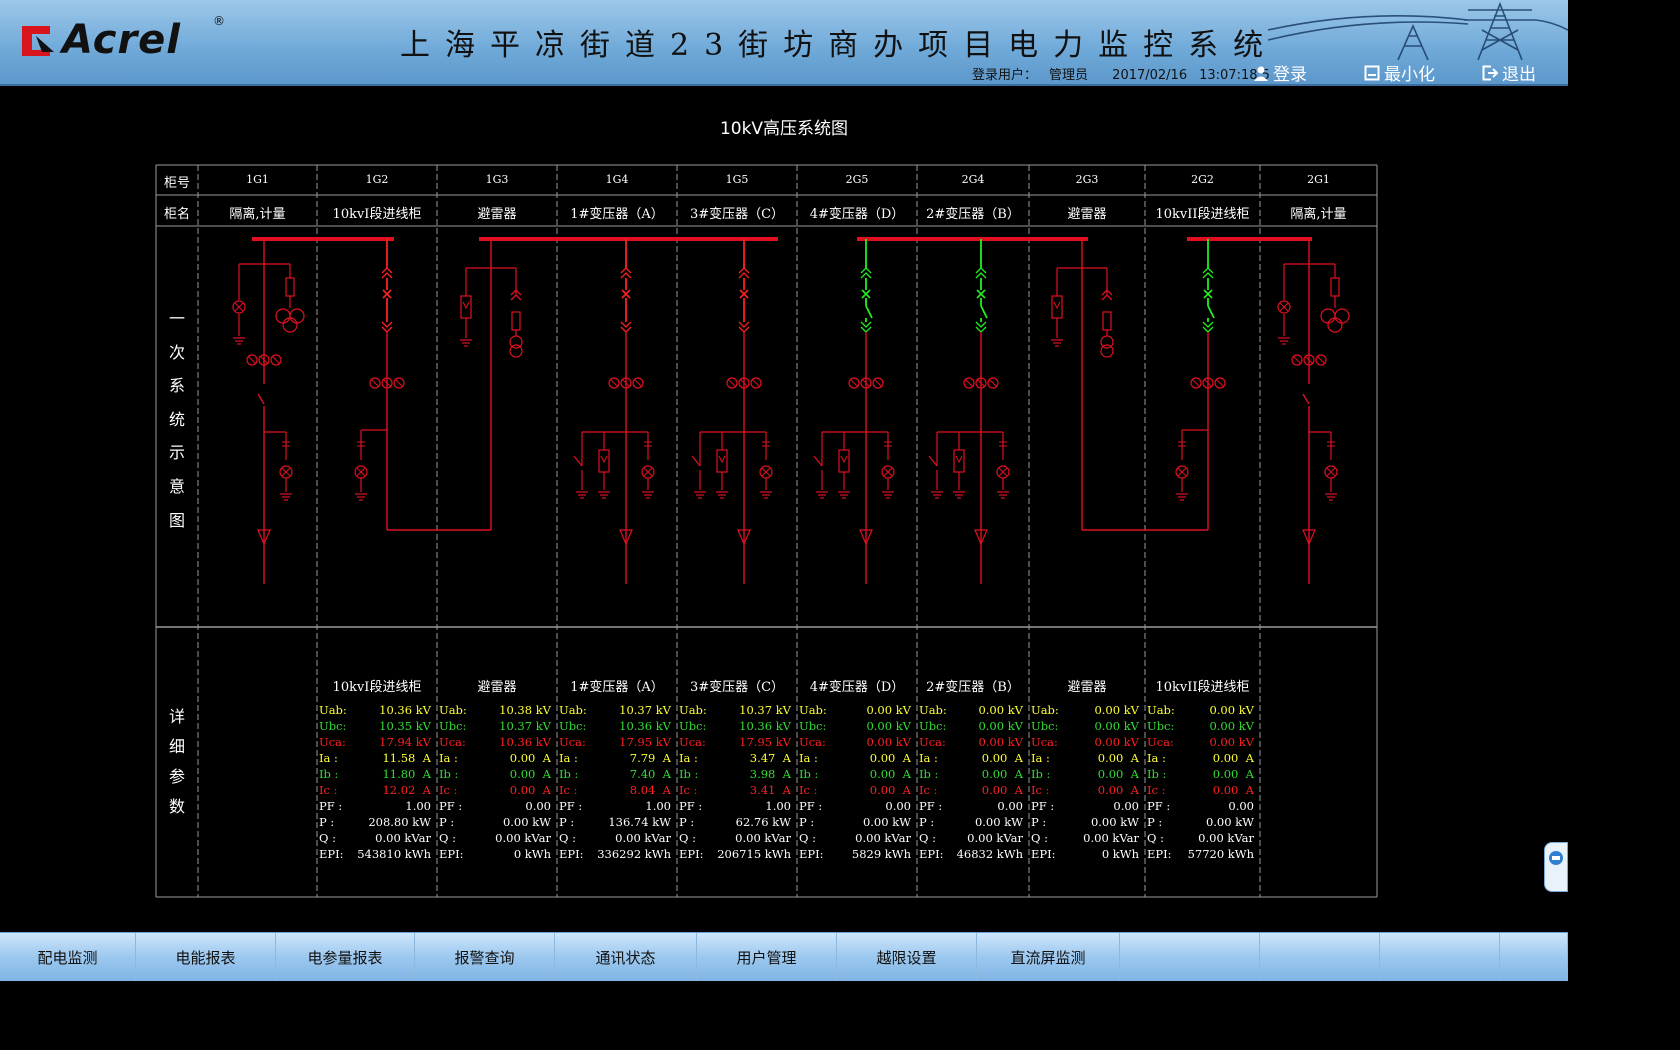 This screenshot has width=1680, height=1050. I want to click on breaker-symbol, so click(626, 294).